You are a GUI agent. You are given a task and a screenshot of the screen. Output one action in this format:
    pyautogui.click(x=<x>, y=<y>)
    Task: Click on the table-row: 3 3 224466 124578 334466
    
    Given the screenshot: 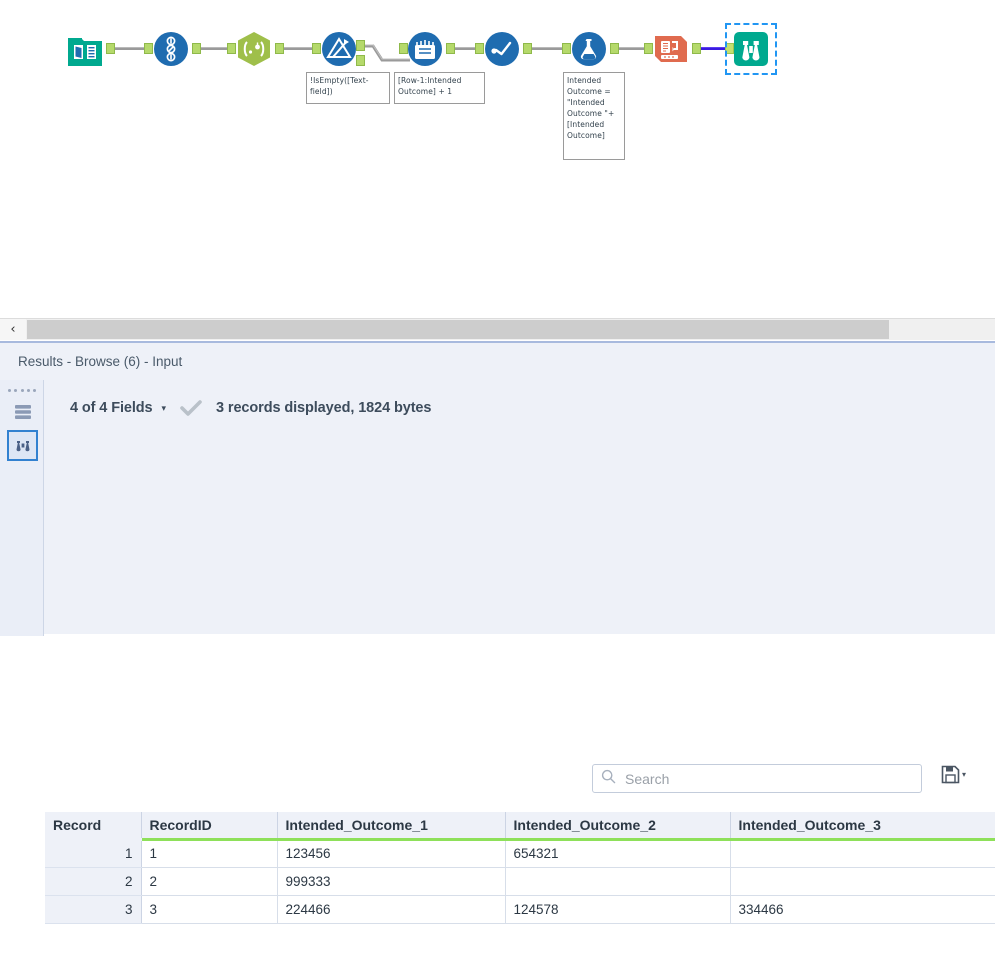 What is the action you would take?
    pyautogui.click(x=520, y=909)
    